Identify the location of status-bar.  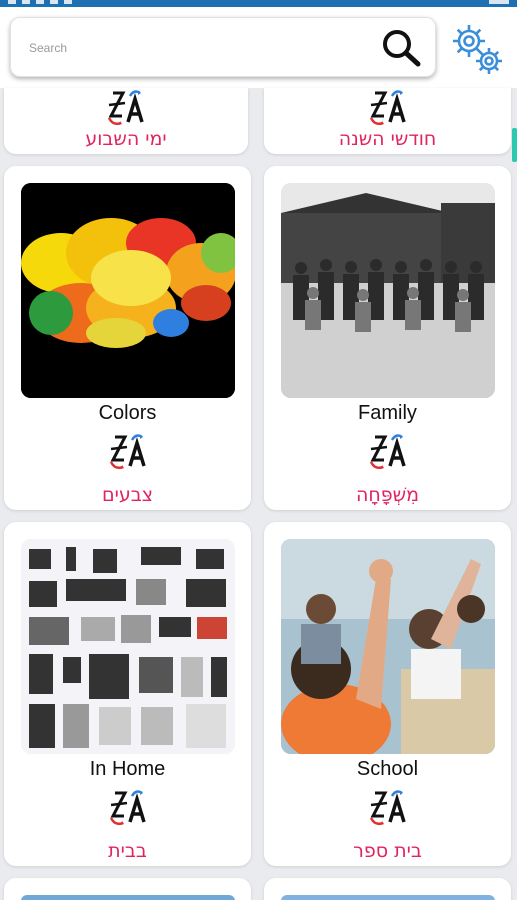
(258, 3).